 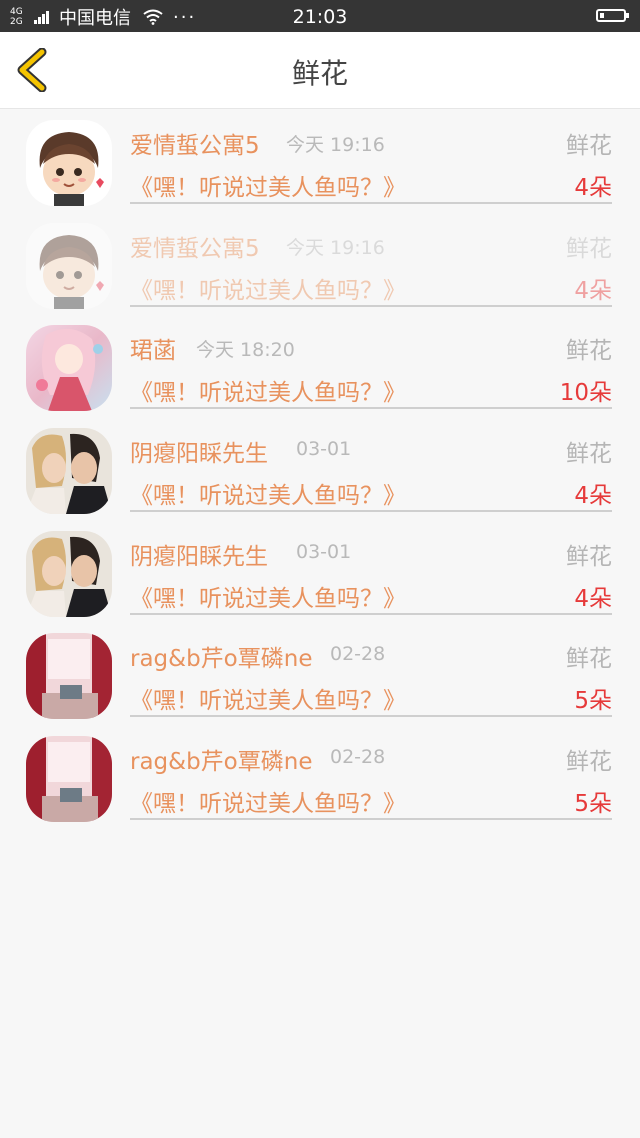 What do you see at coordinates (585, 393) in the screenshot?
I see `flower-count: 10朵` at bounding box center [585, 393].